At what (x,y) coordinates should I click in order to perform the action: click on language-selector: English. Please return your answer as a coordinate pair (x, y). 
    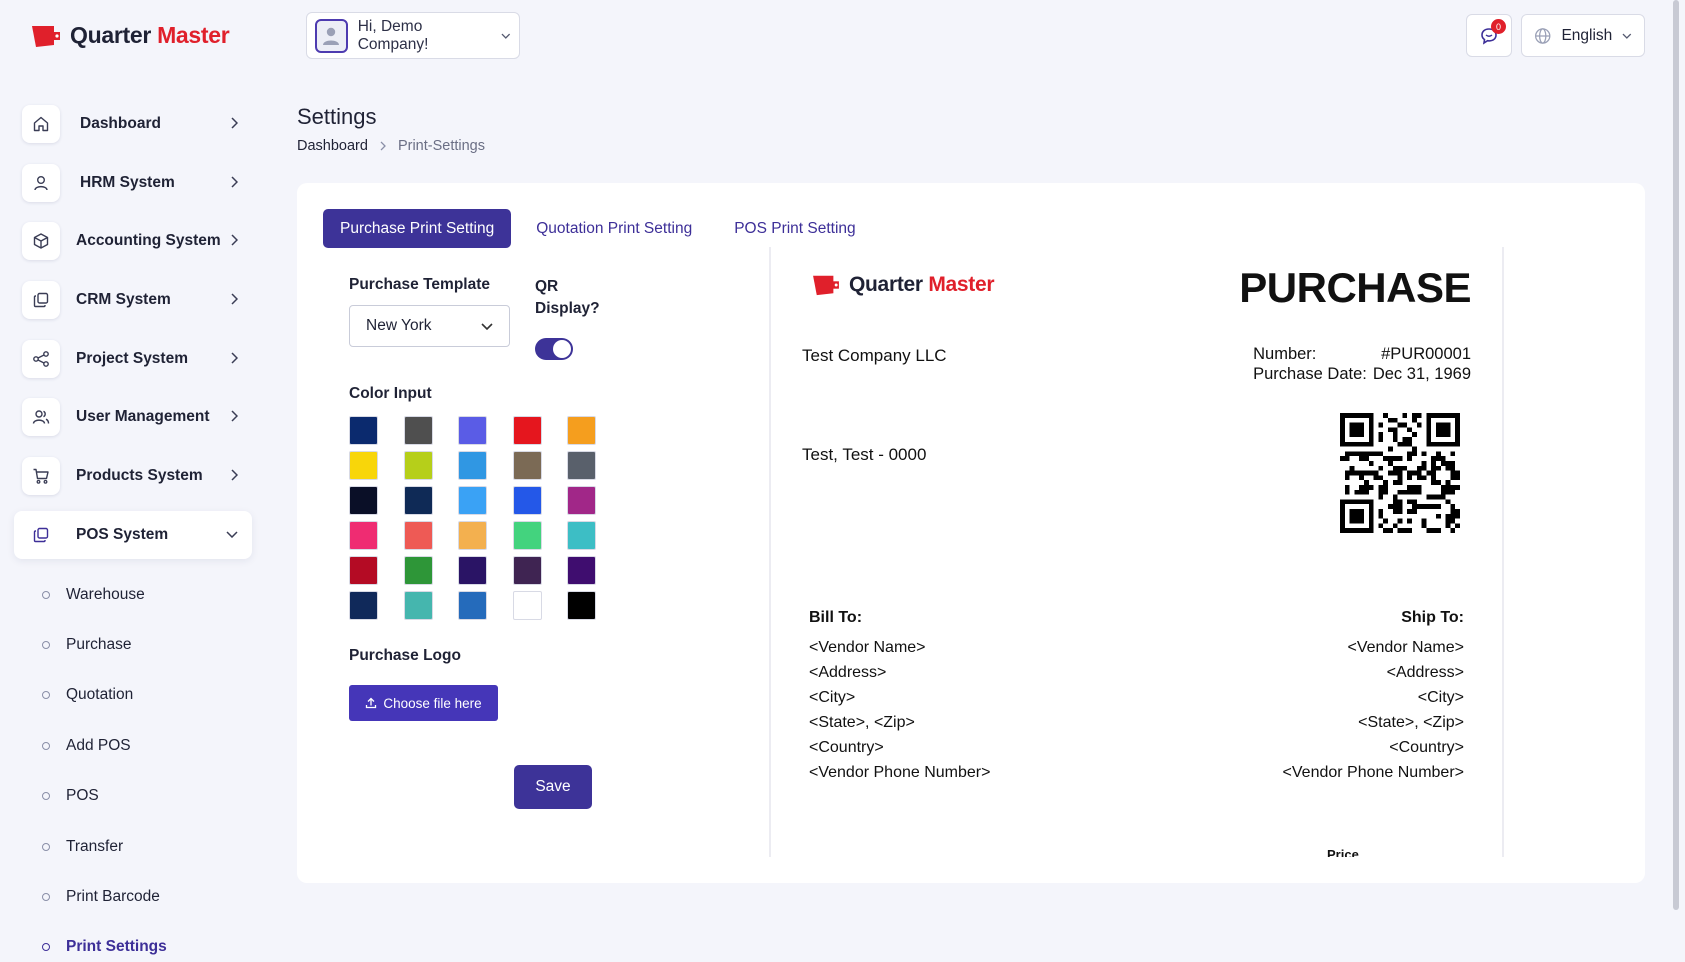
    Looking at the image, I should click on (1583, 35).